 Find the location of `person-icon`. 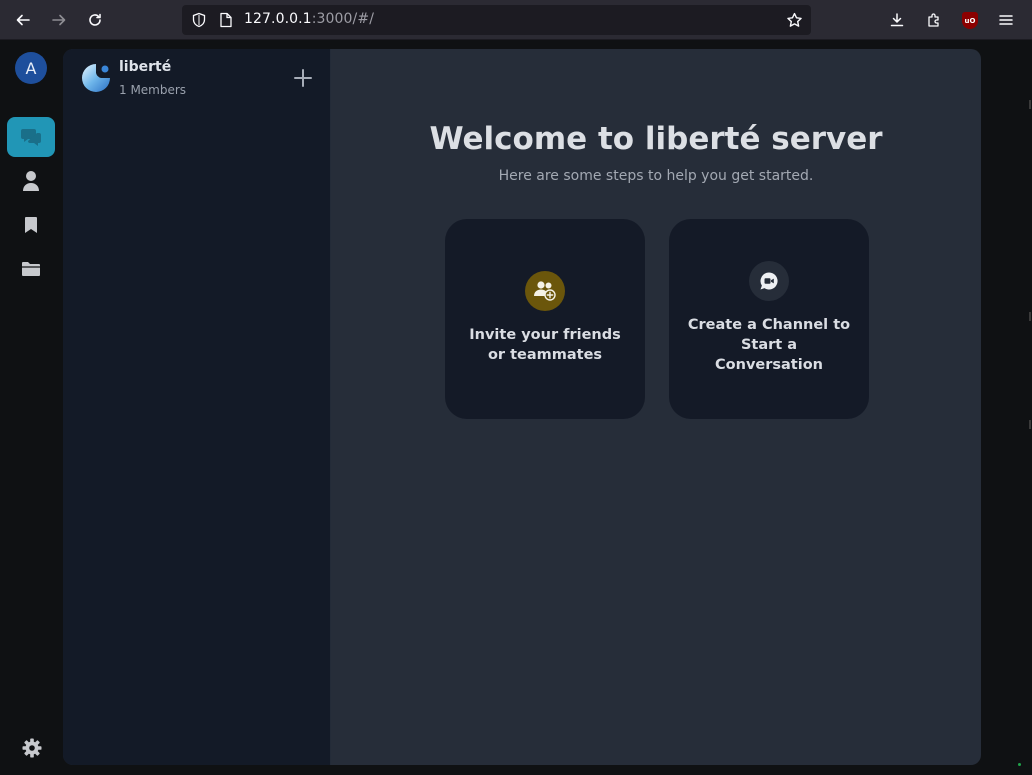

person-icon is located at coordinates (31, 181).